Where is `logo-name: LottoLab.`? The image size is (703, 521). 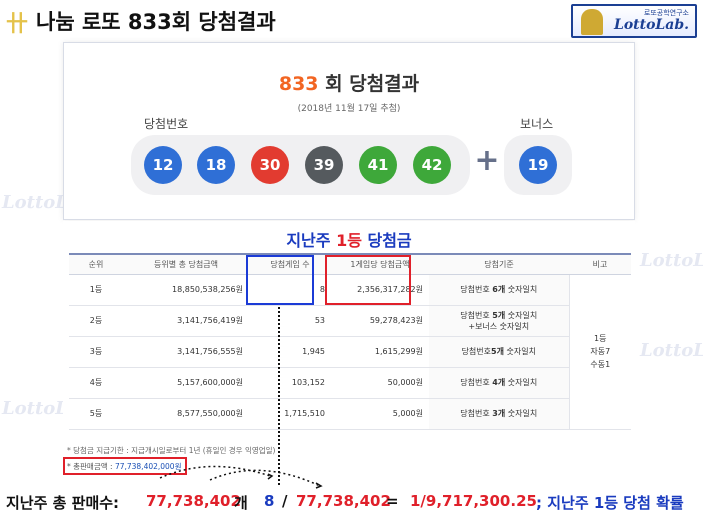 logo-name: LottoLab. is located at coordinates (651, 25).